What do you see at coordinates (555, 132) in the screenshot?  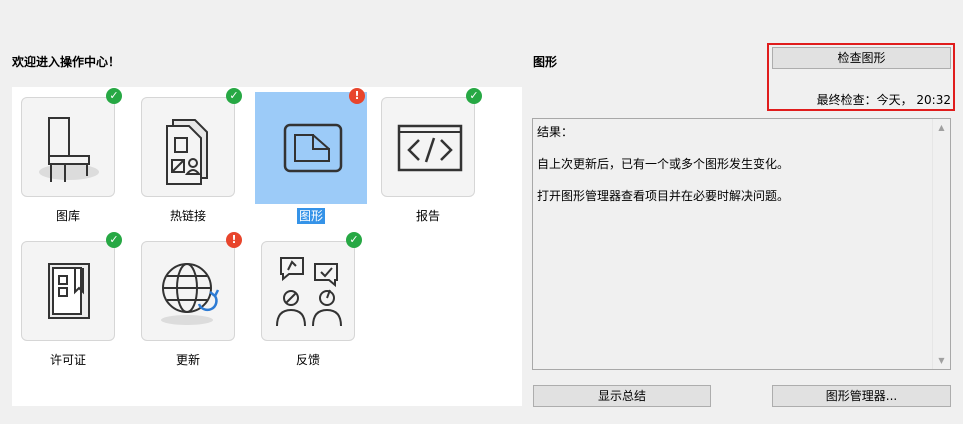 I see `result-heading: 结果：` at bounding box center [555, 132].